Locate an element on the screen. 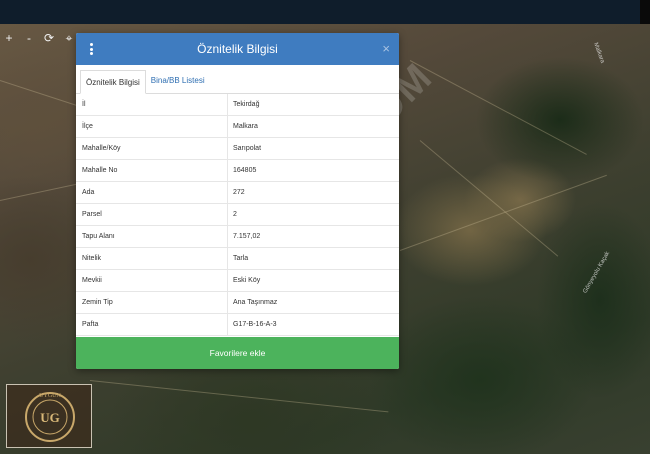 This screenshot has height=454, width=650. row-value: 2 is located at coordinates (235, 214).